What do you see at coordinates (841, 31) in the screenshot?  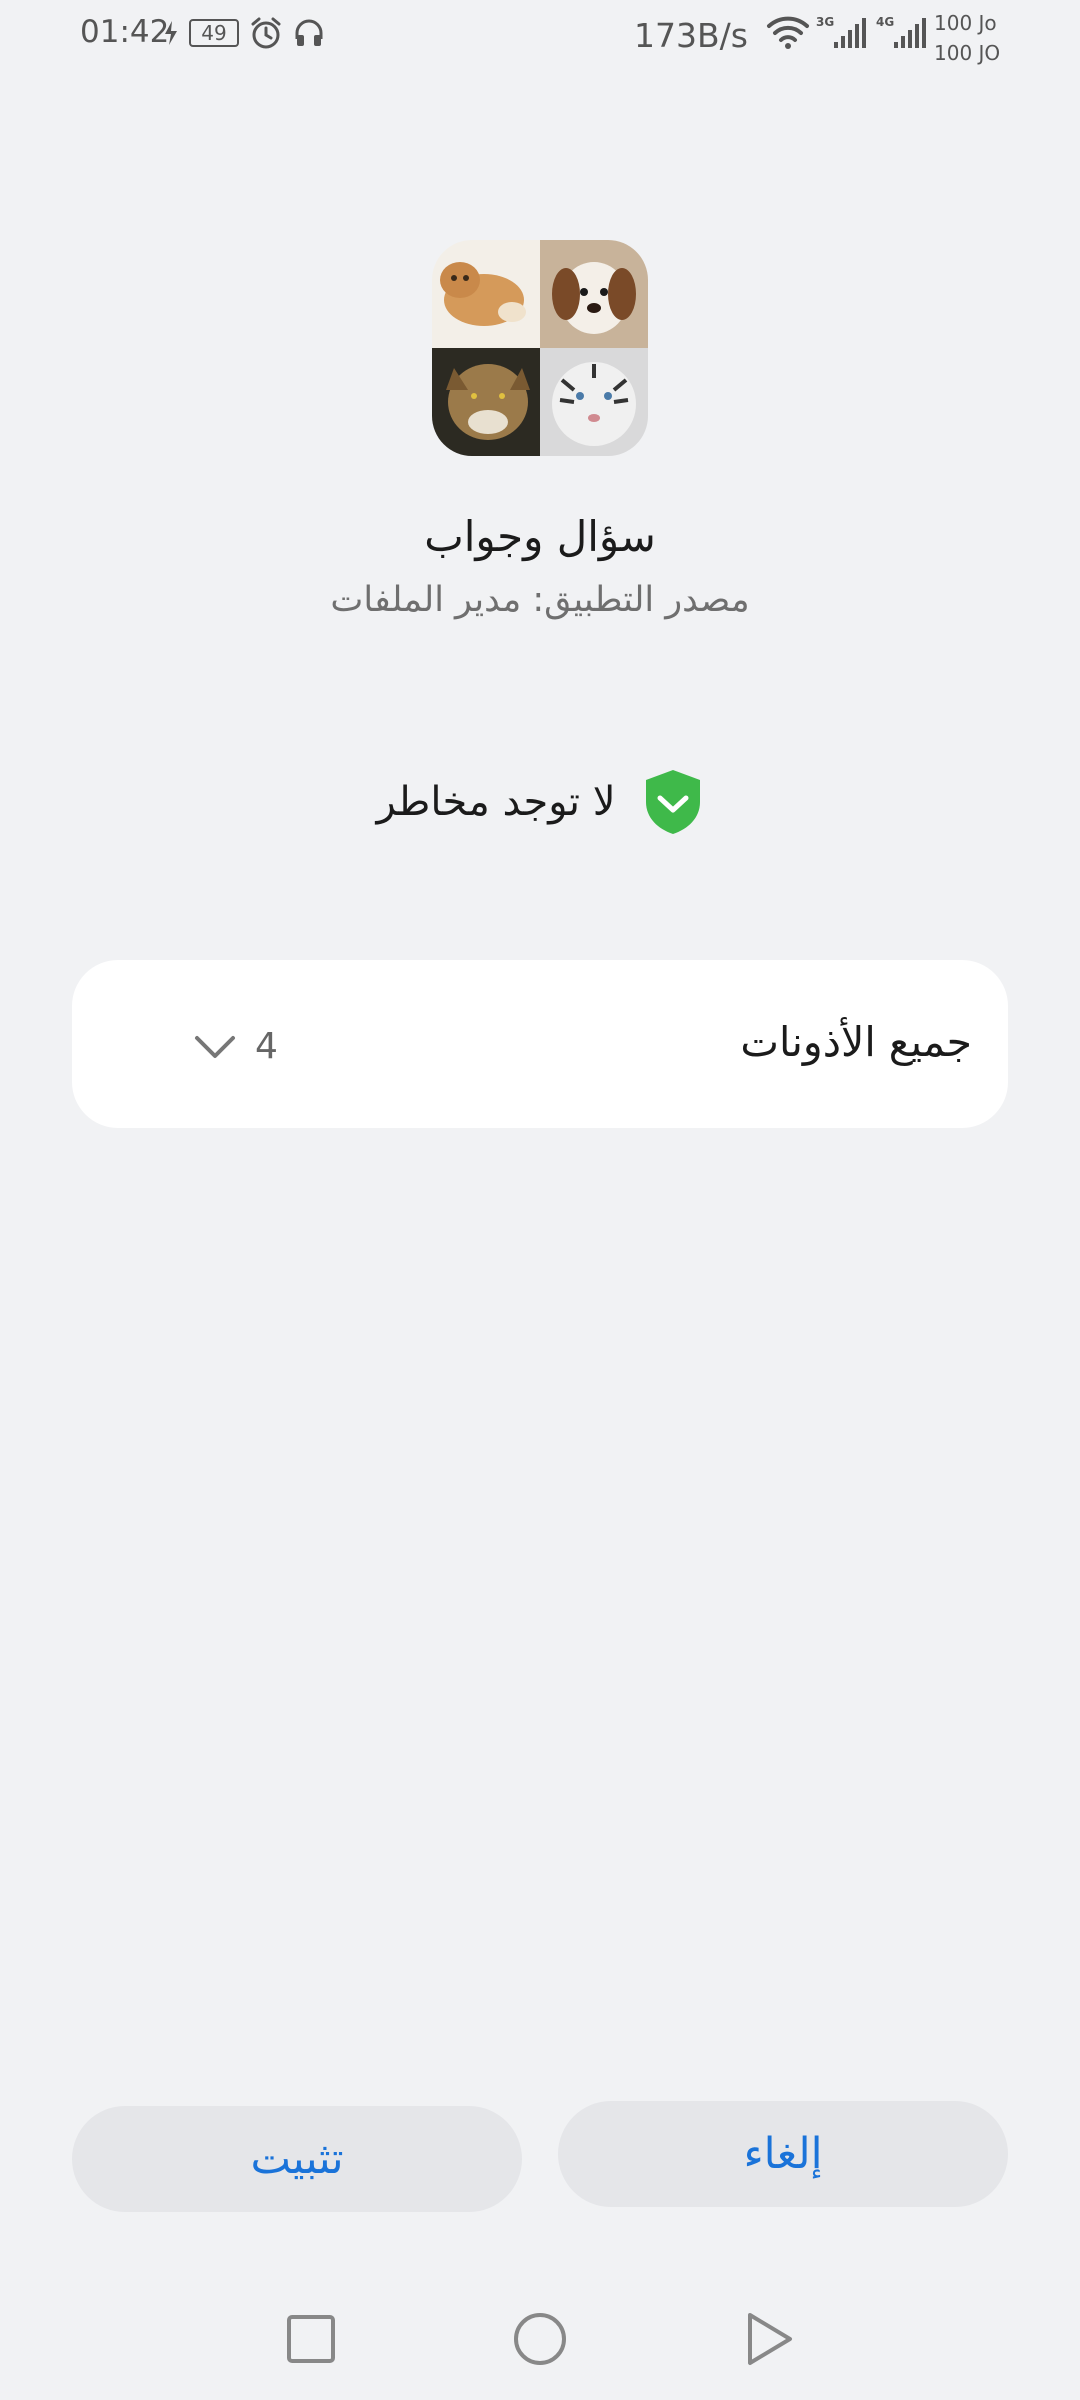 I see `signal-3g-icon: 3G` at bounding box center [841, 31].